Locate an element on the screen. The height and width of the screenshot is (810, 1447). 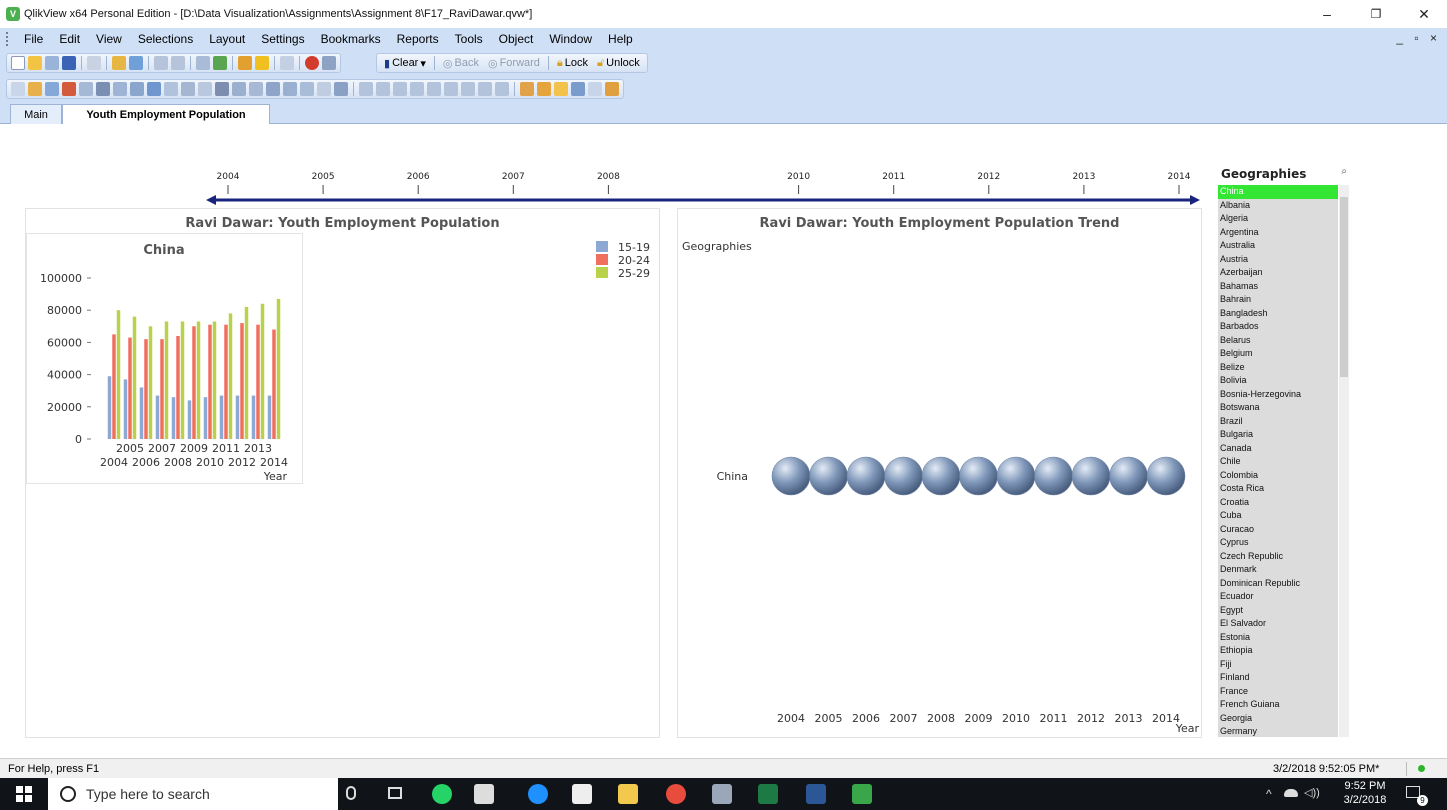
custom-object-icon is located at coordinates (324, 89).